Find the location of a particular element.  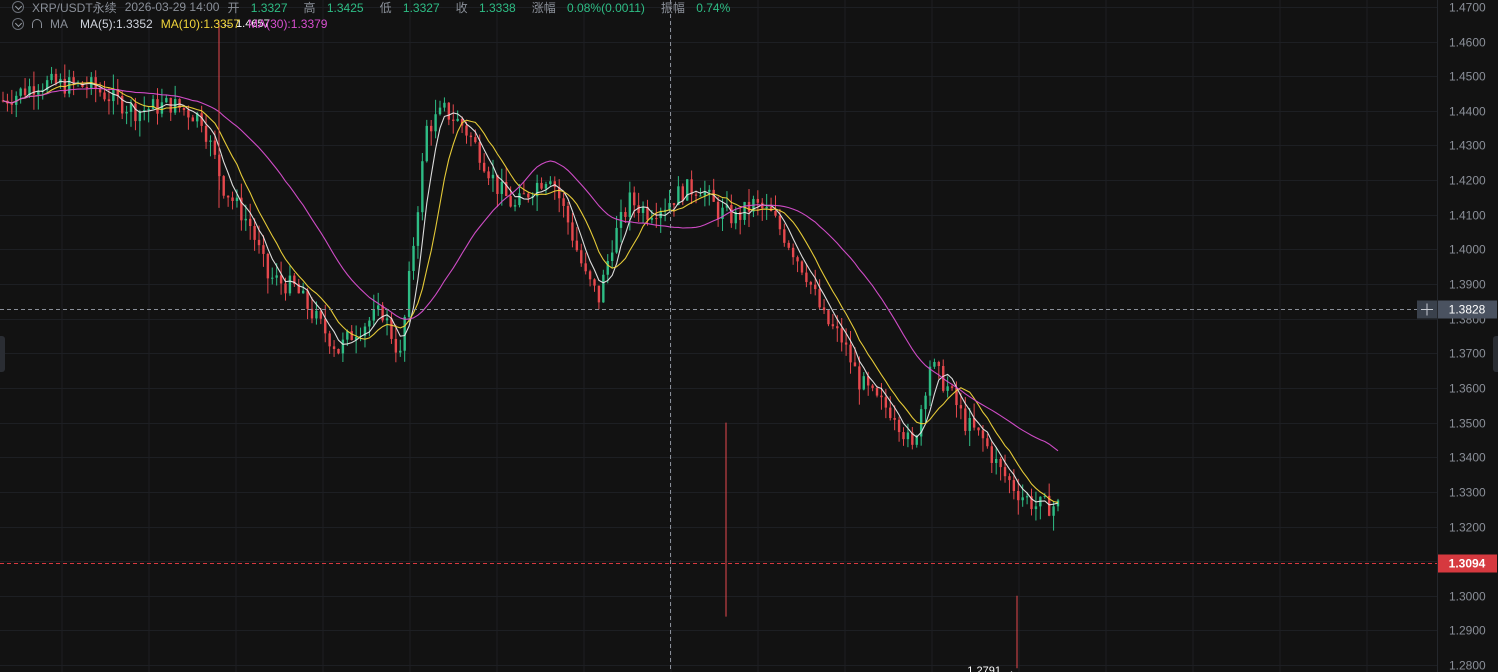

y-tick-label: 1.2900 is located at coordinates (1467, 631).